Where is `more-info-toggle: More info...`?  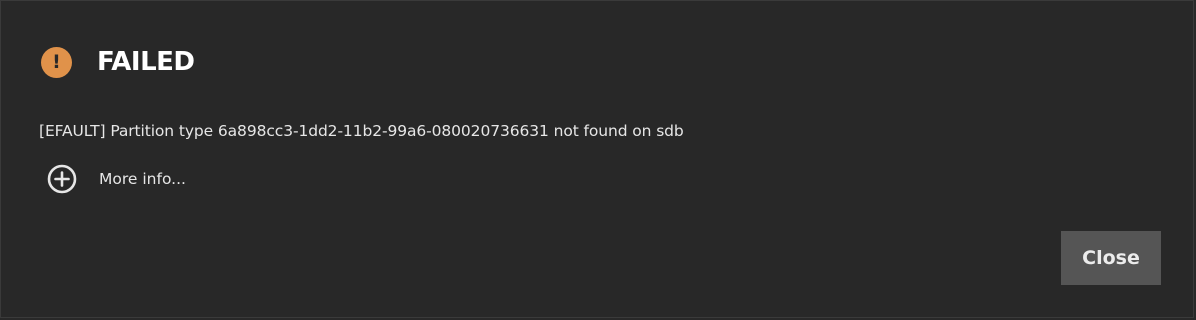
more-info-toggle: More info... is located at coordinates (116, 179).